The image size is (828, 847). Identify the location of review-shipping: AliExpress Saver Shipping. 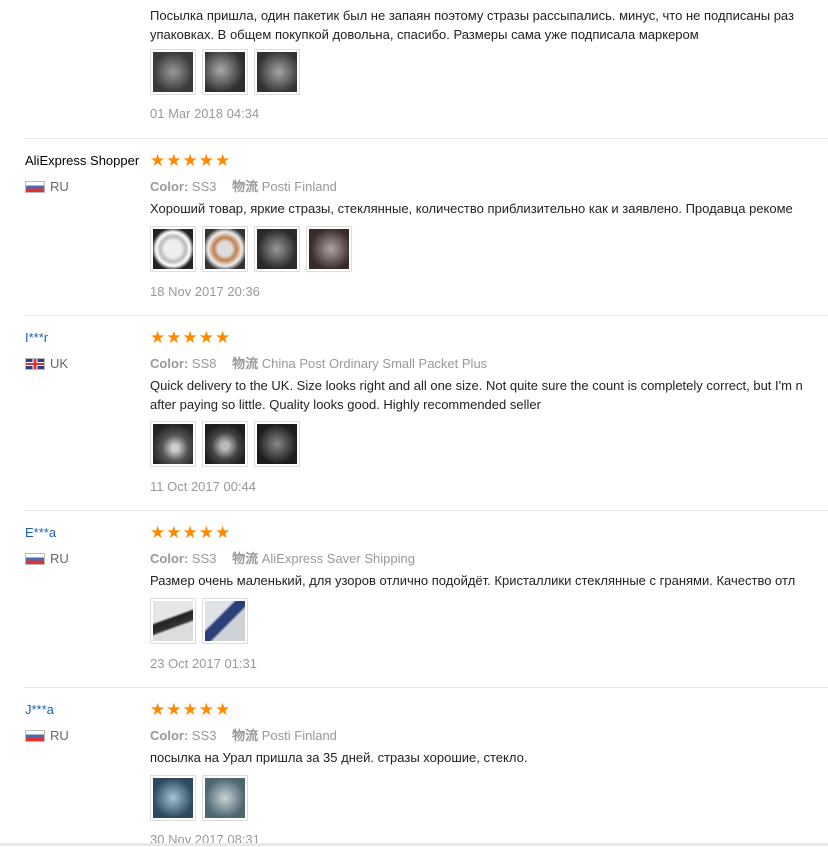
(338, 558).